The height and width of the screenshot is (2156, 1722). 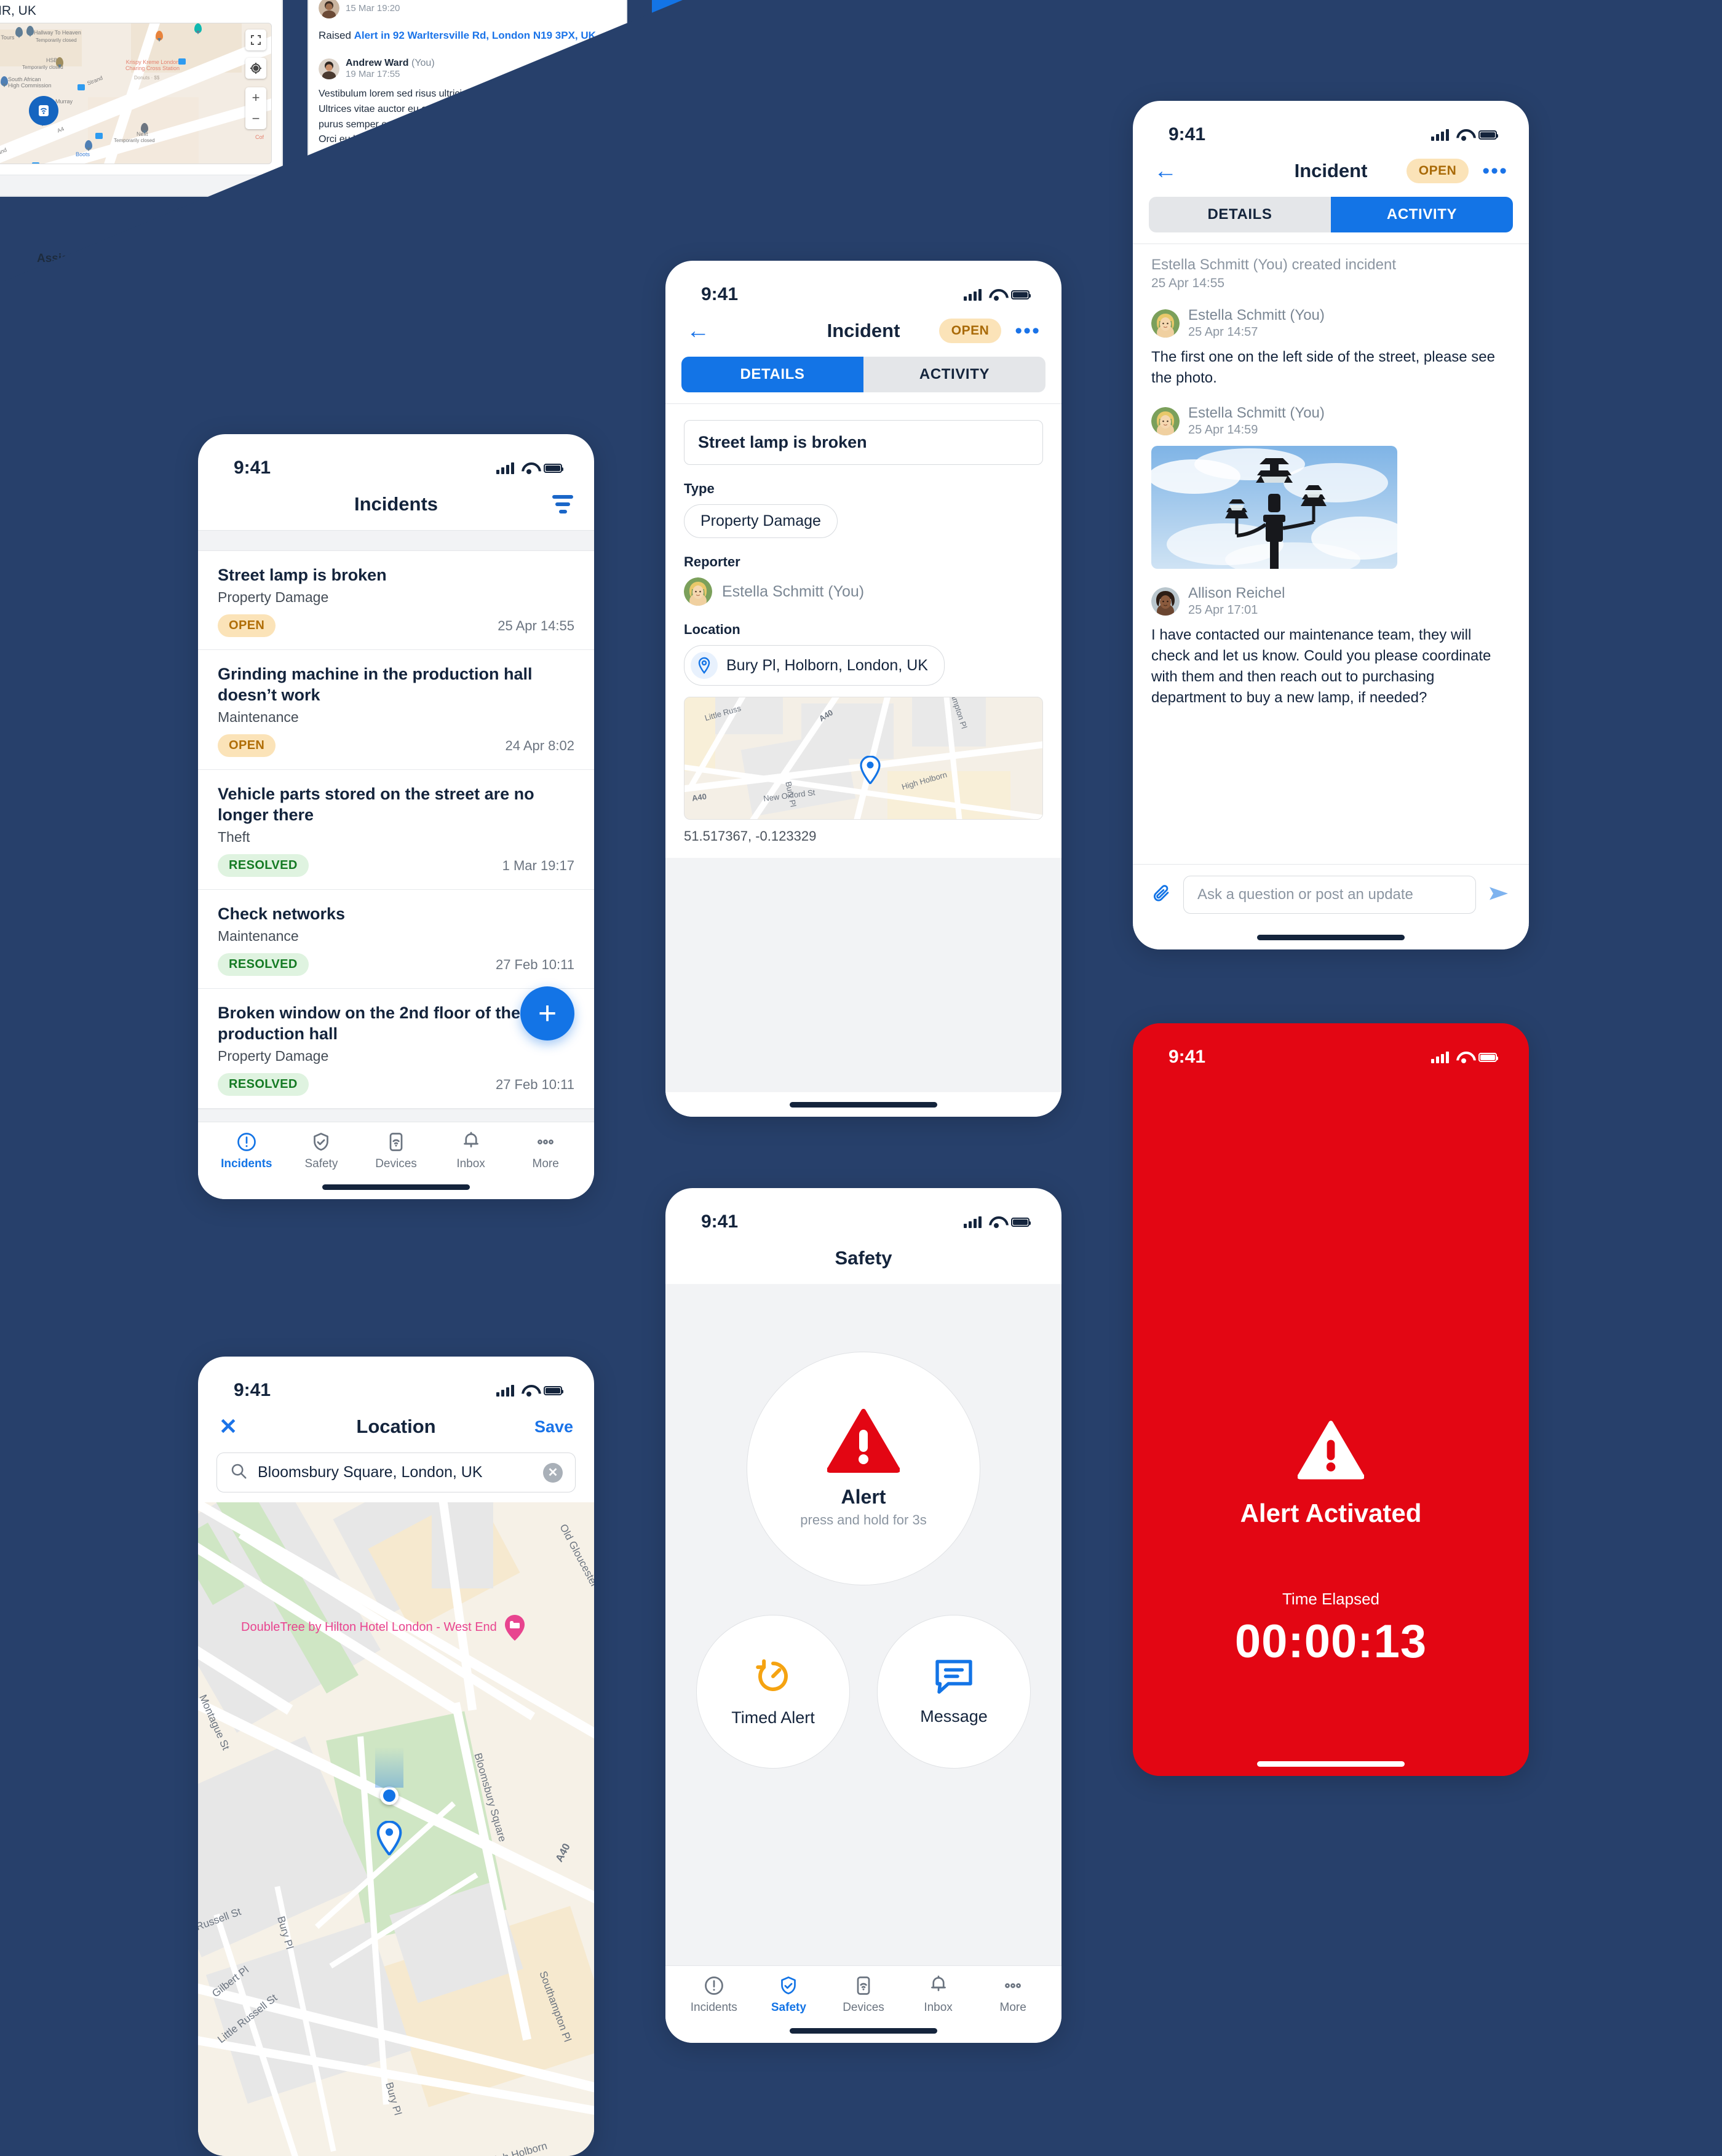 I want to click on save-button: Save, so click(x=553, y=1427).